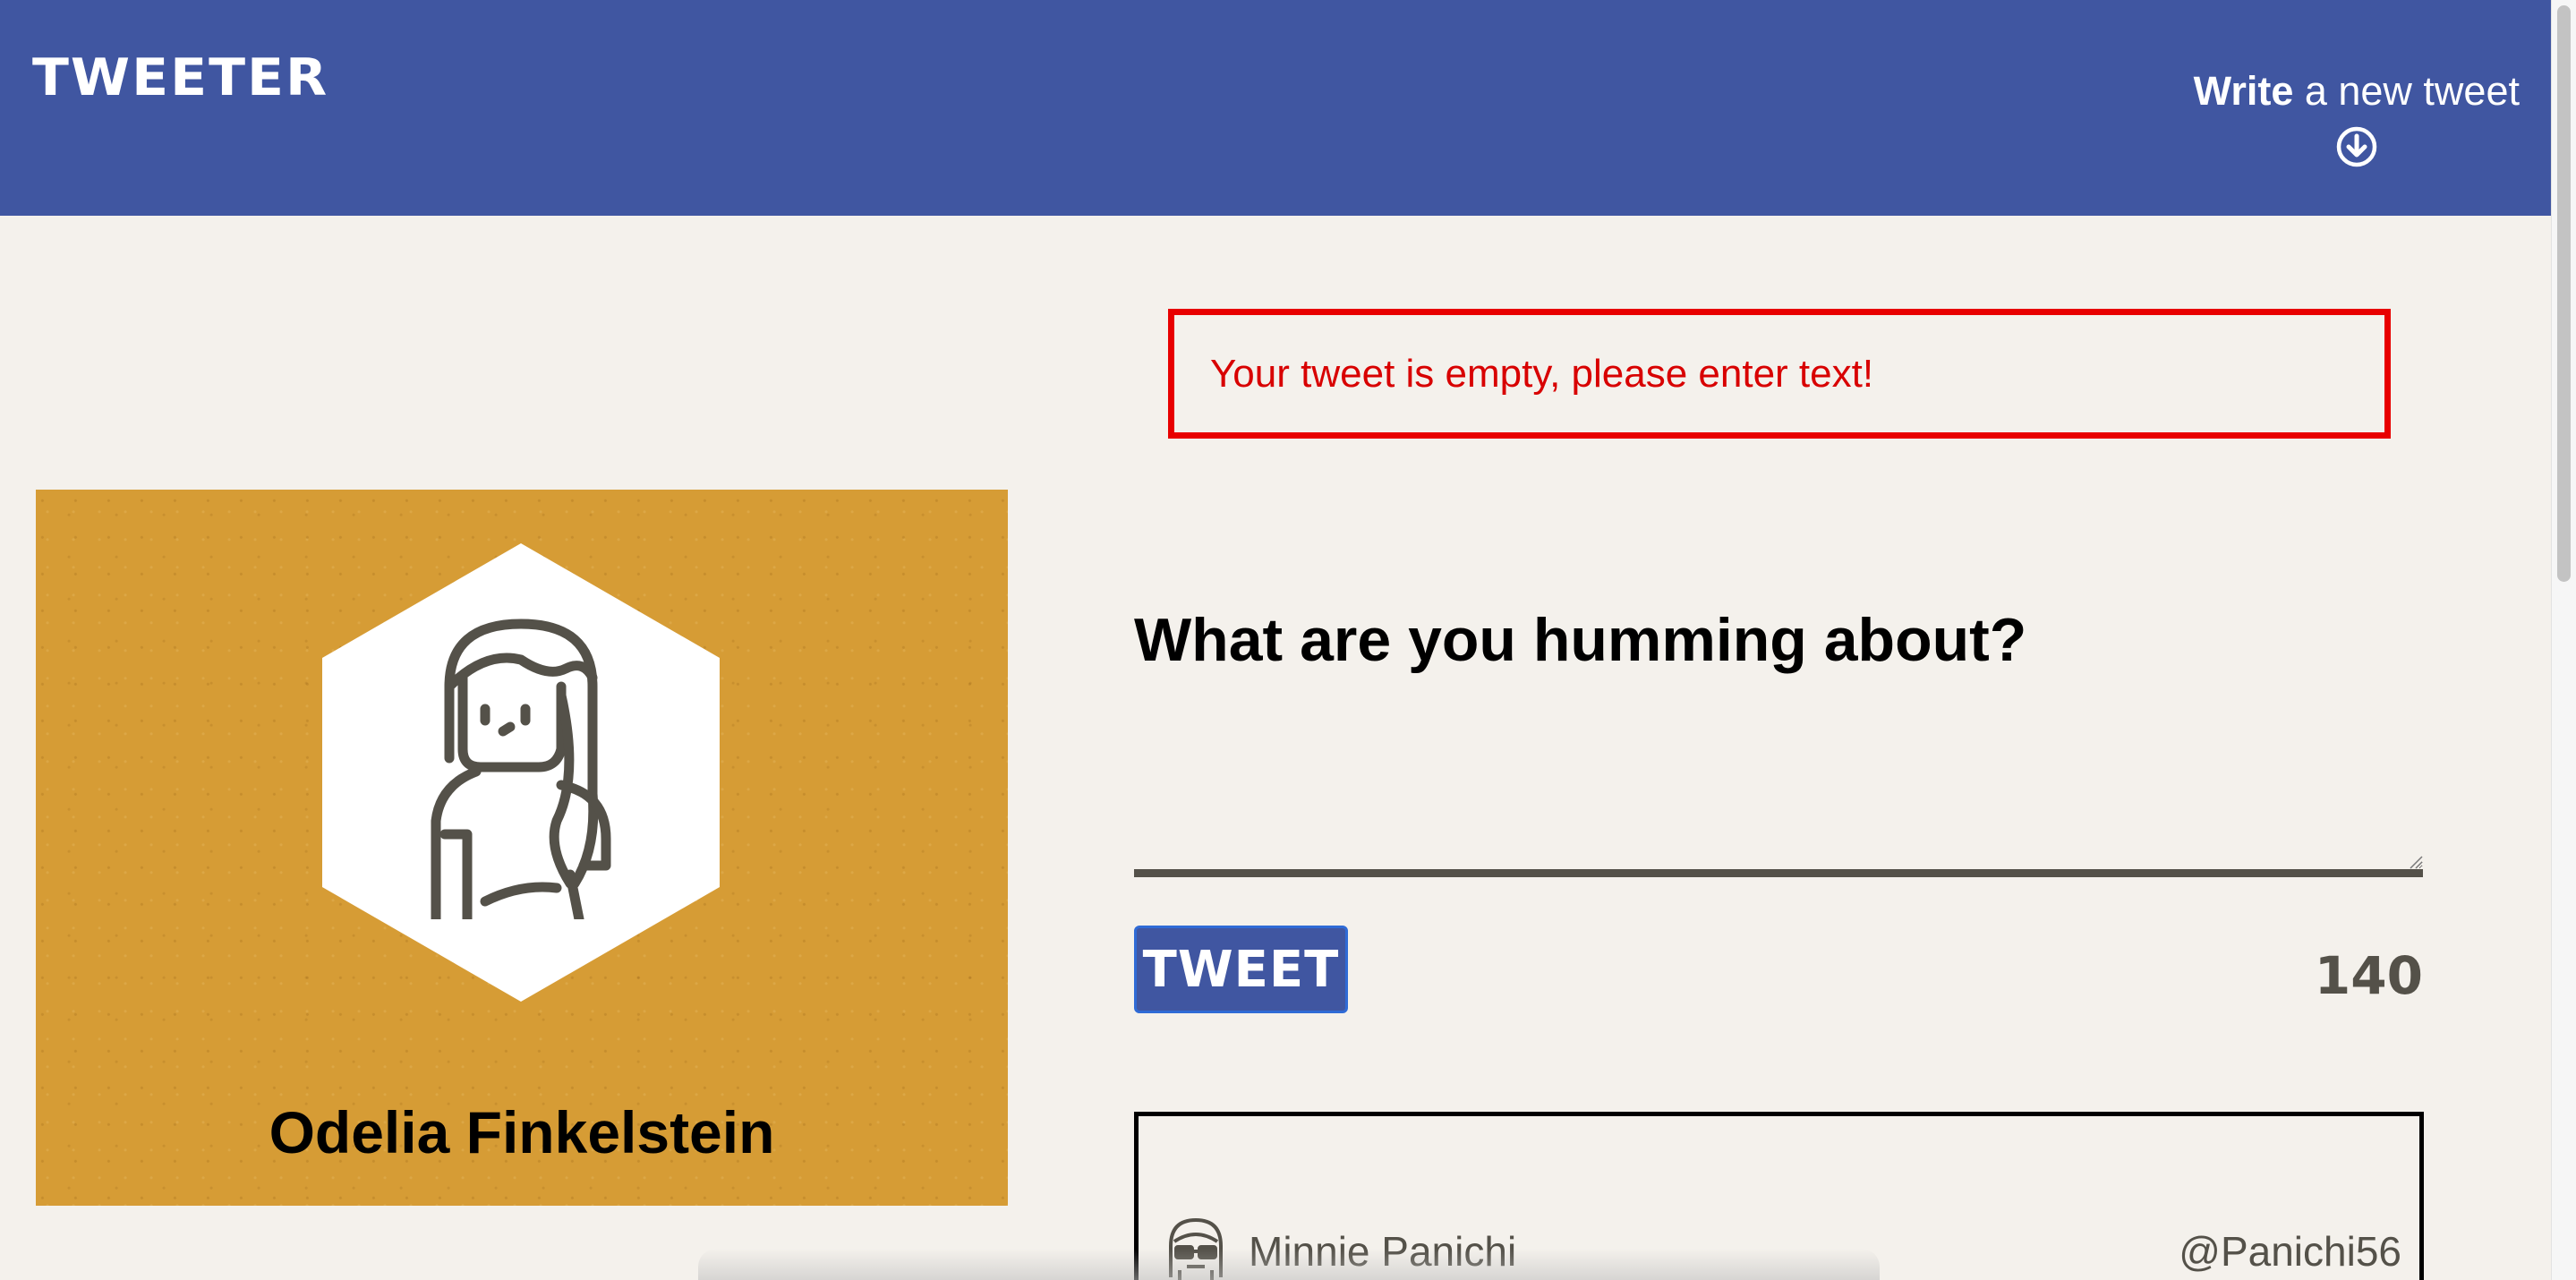 Image resolution: width=2576 pixels, height=1280 pixels. What do you see at coordinates (2564, 293) in the screenshot?
I see `scrollbar-thumb` at bounding box center [2564, 293].